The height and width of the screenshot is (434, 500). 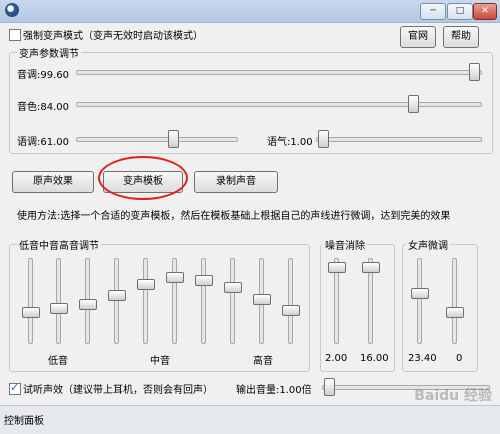 What do you see at coordinates (279, 104) in the screenshot?
I see `timbre-slider-track` at bounding box center [279, 104].